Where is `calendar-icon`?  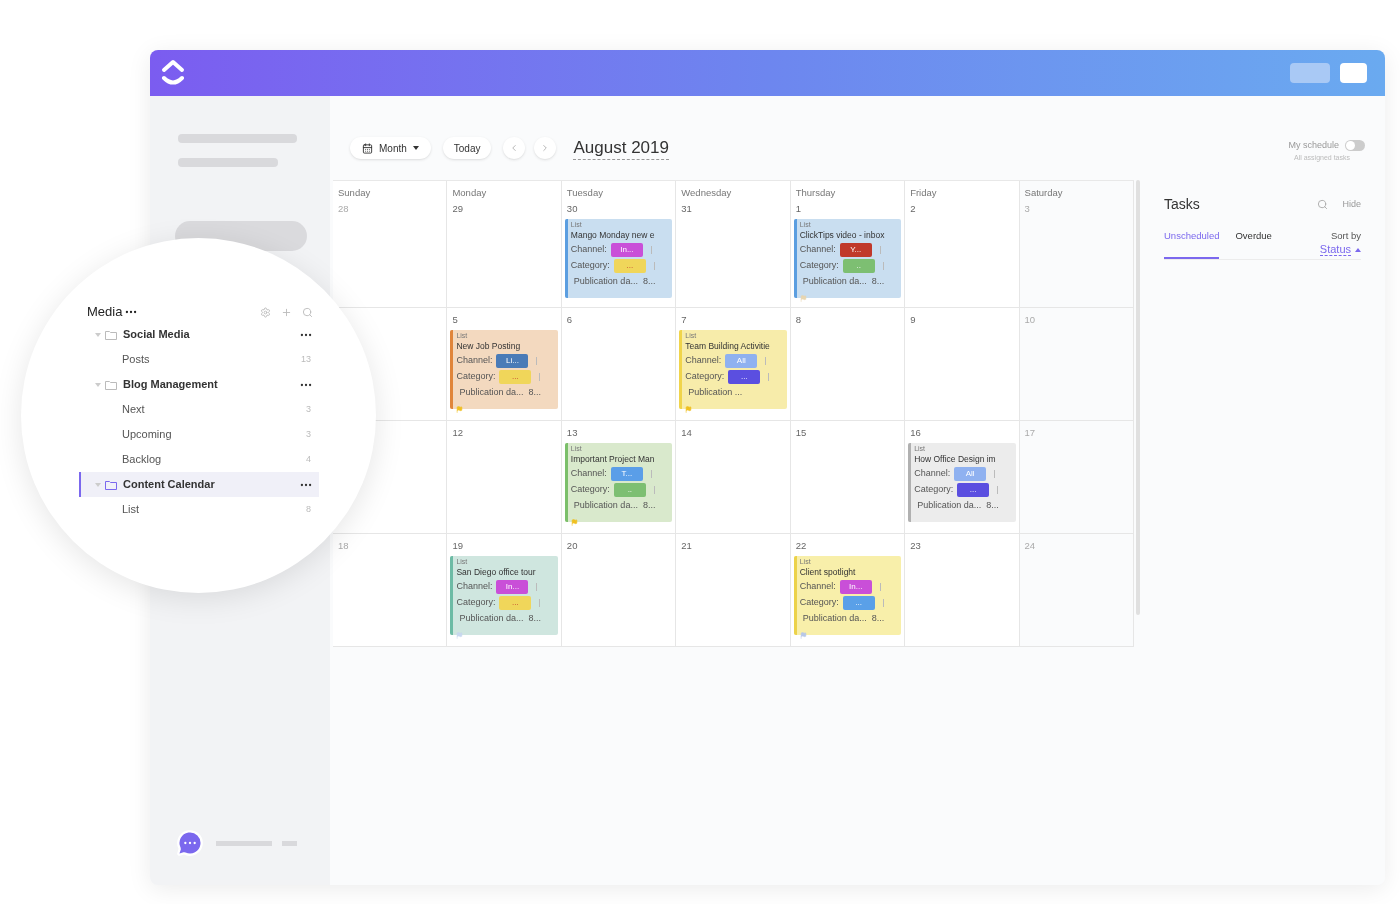
calendar-icon is located at coordinates (367, 148).